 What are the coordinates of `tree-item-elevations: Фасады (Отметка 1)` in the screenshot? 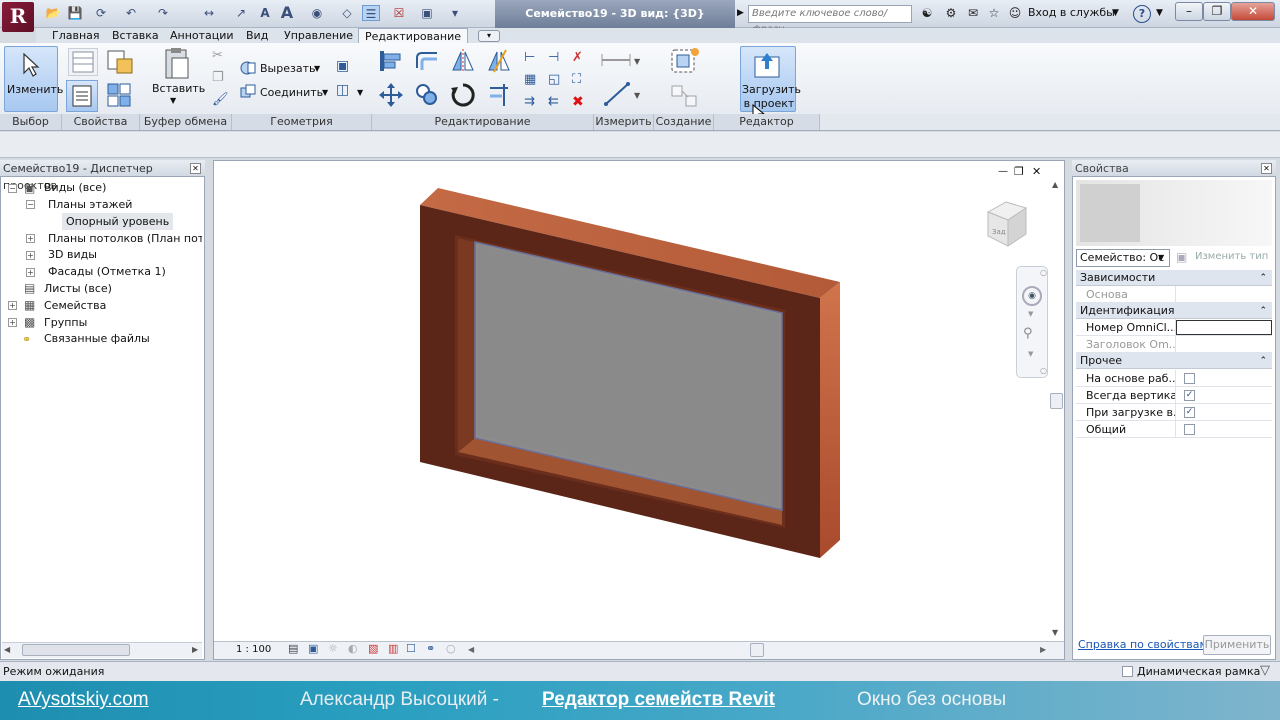 It's located at (107, 271).